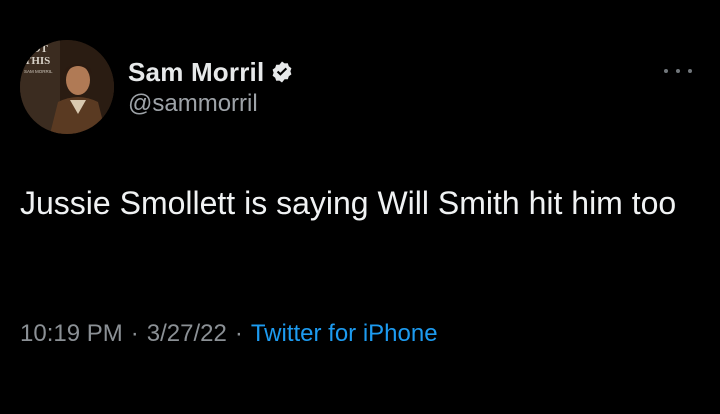 The width and height of the screenshot is (720, 414). What do you see at coordinates (38, 71) in the screenshot?
I see `avatar-text-line3: SAM MORRIL` at bounding box center [38, 71].